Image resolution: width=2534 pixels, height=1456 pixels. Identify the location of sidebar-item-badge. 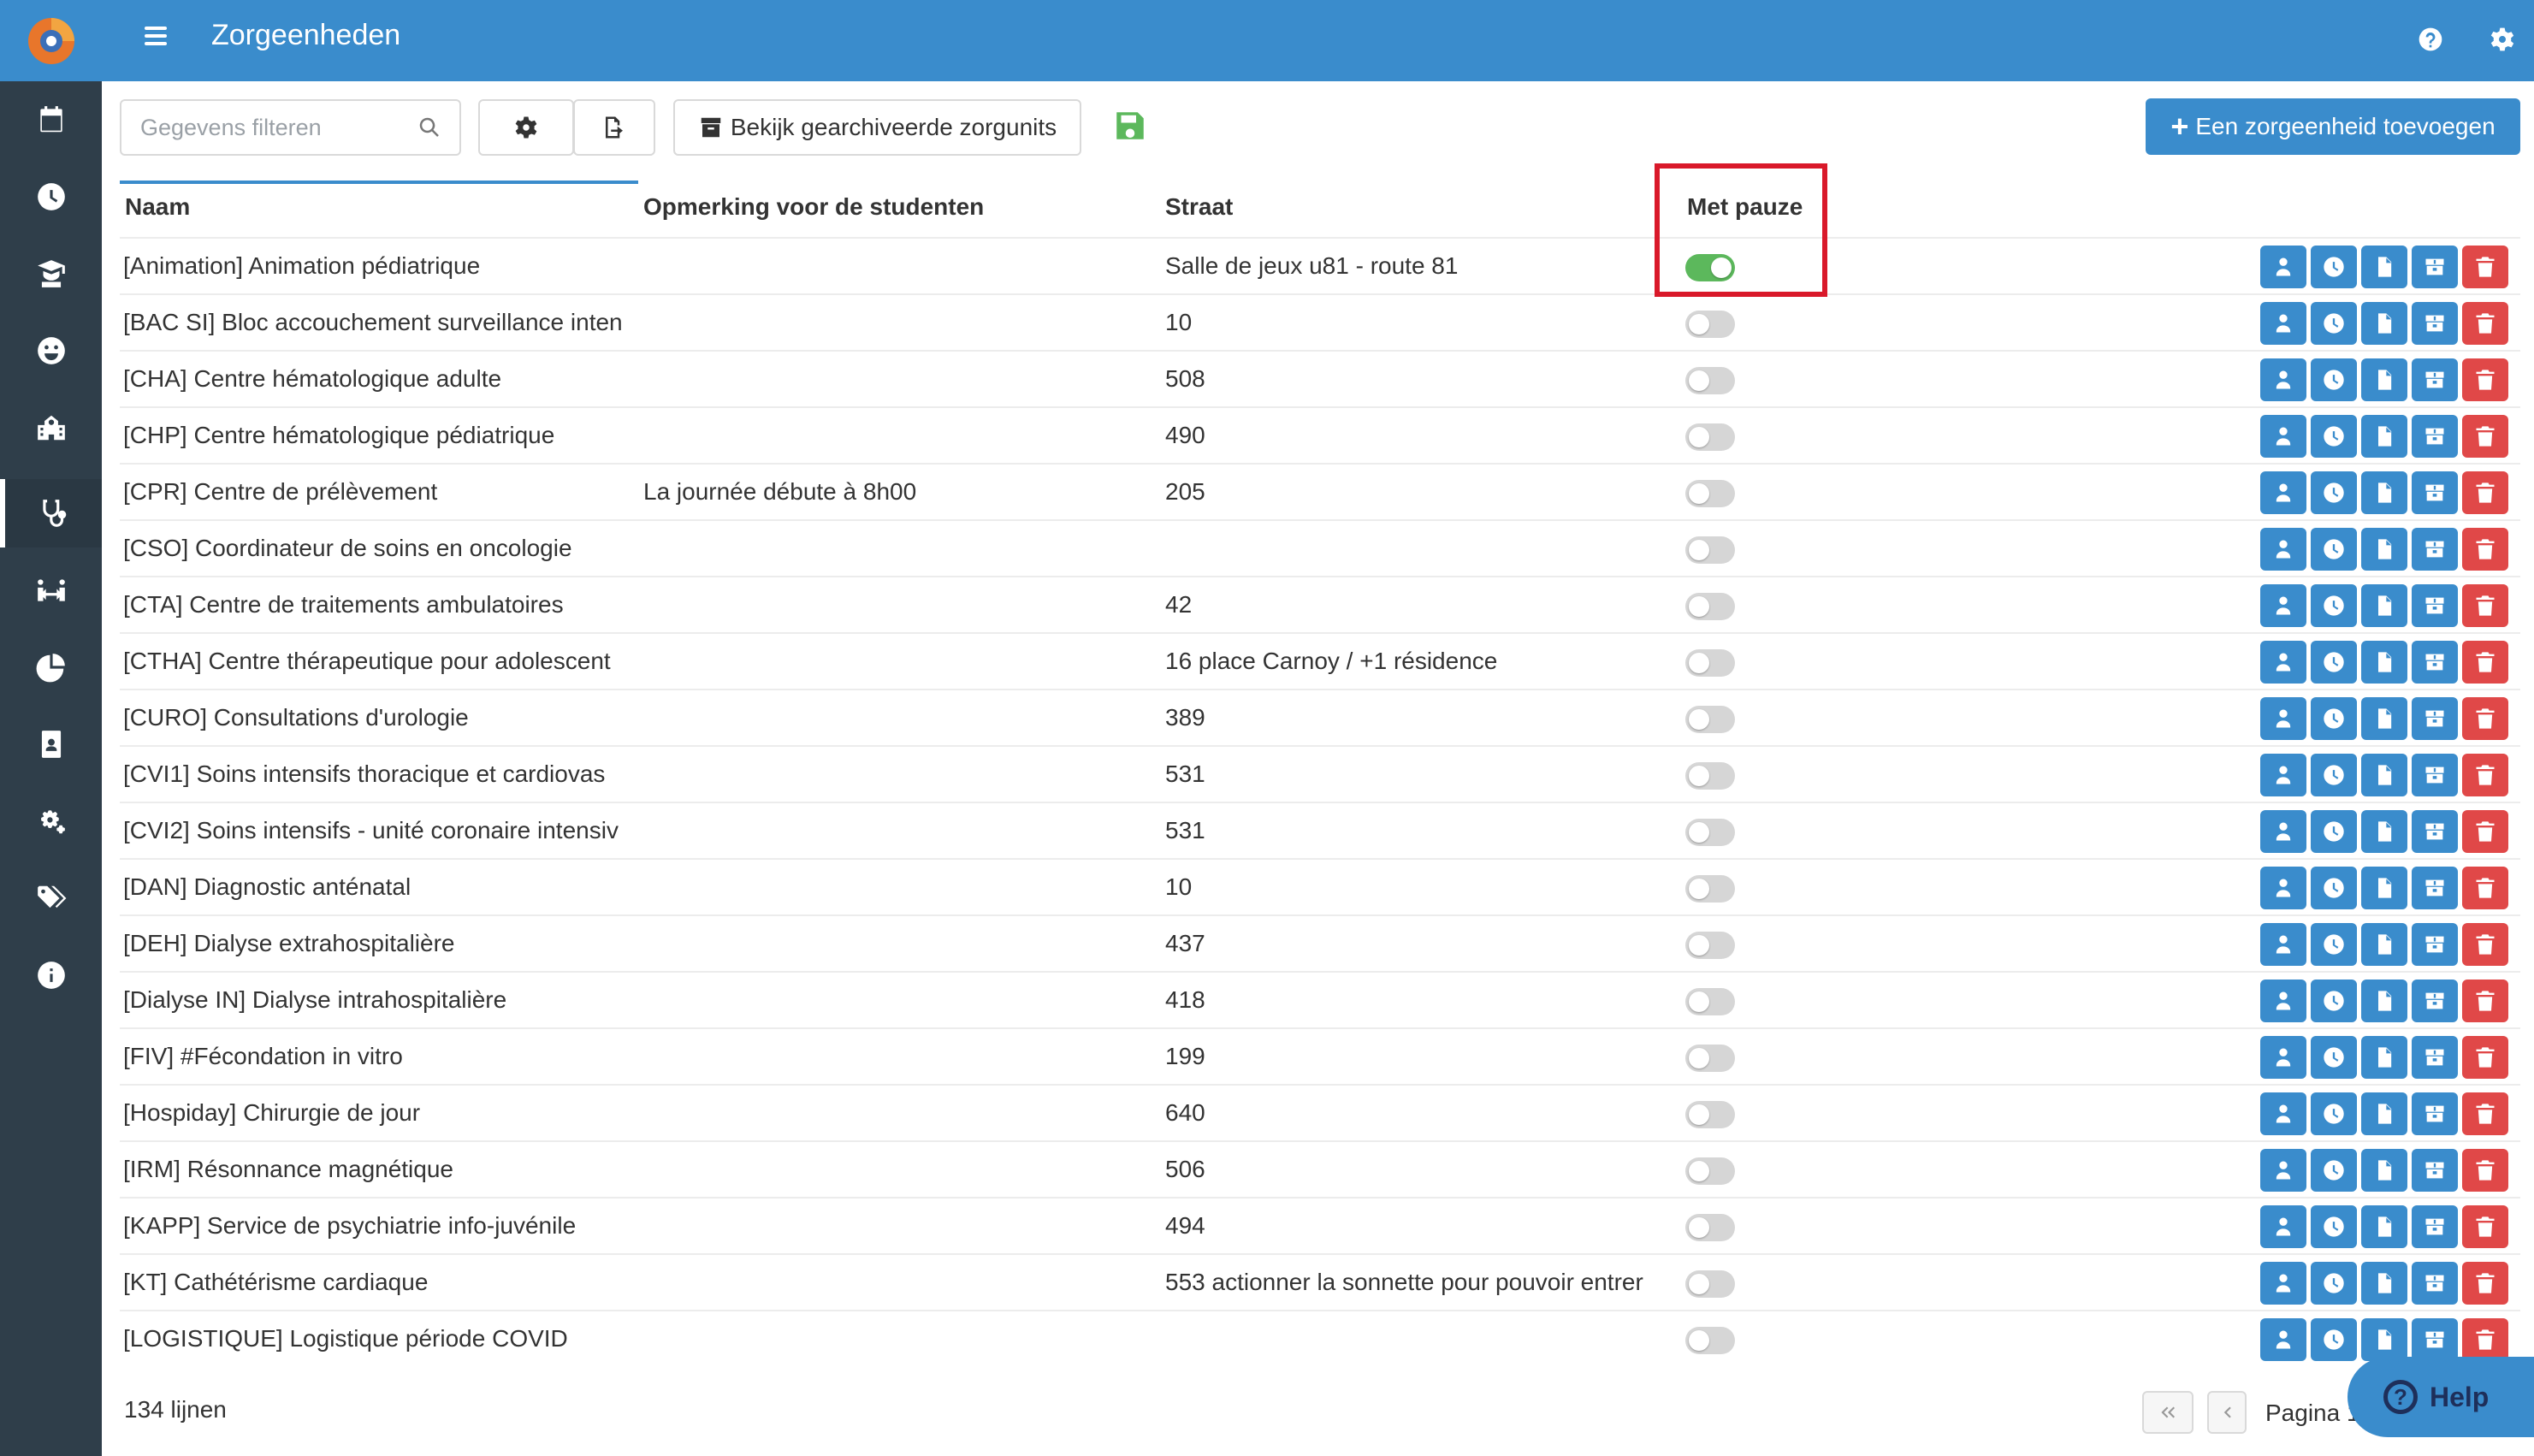
(51, 744).